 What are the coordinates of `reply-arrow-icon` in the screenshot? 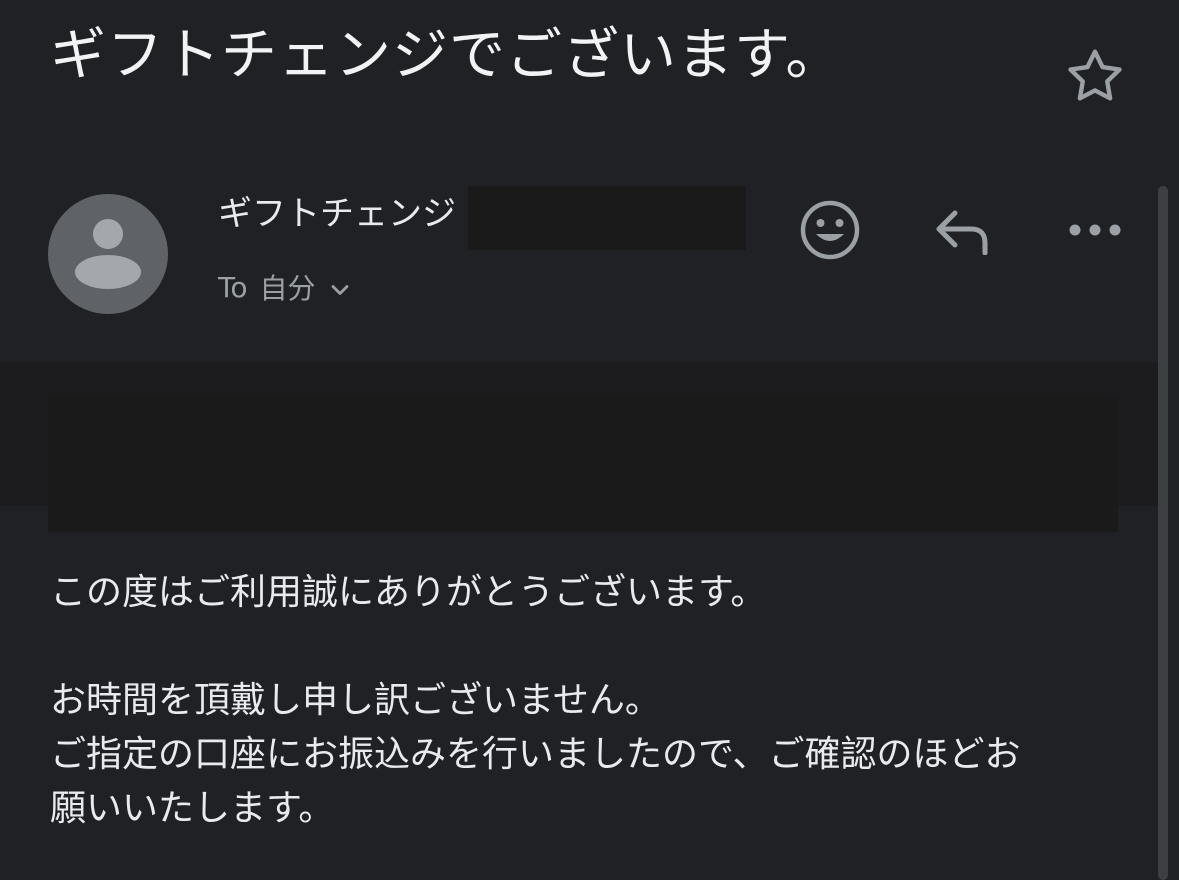 It's located at (962, 232).